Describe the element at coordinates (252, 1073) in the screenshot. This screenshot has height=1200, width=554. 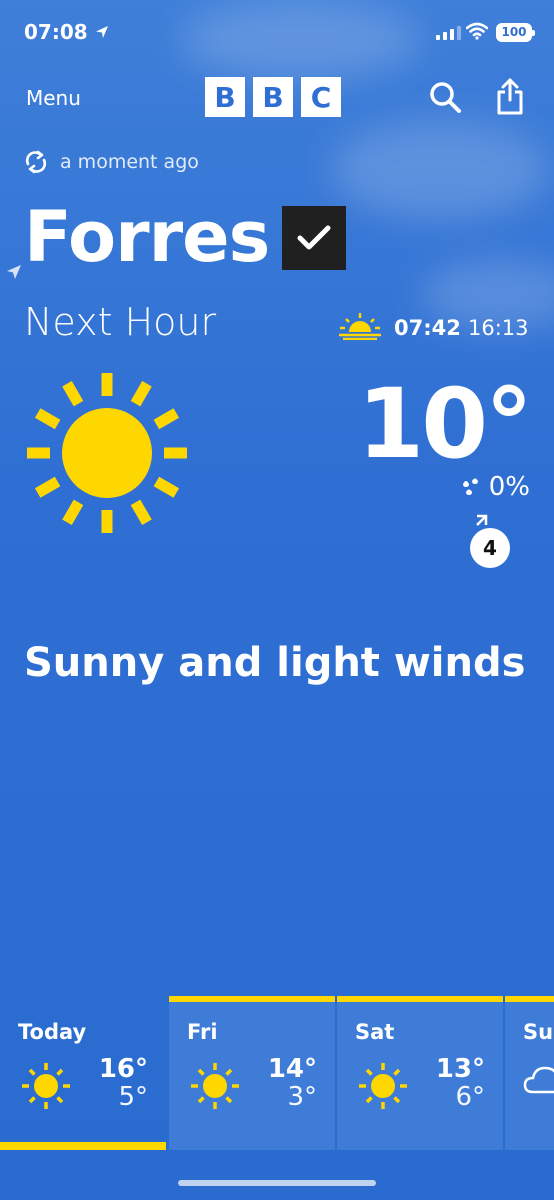
I see `forecast-day-fri: Fri 14° 3°` at that location.